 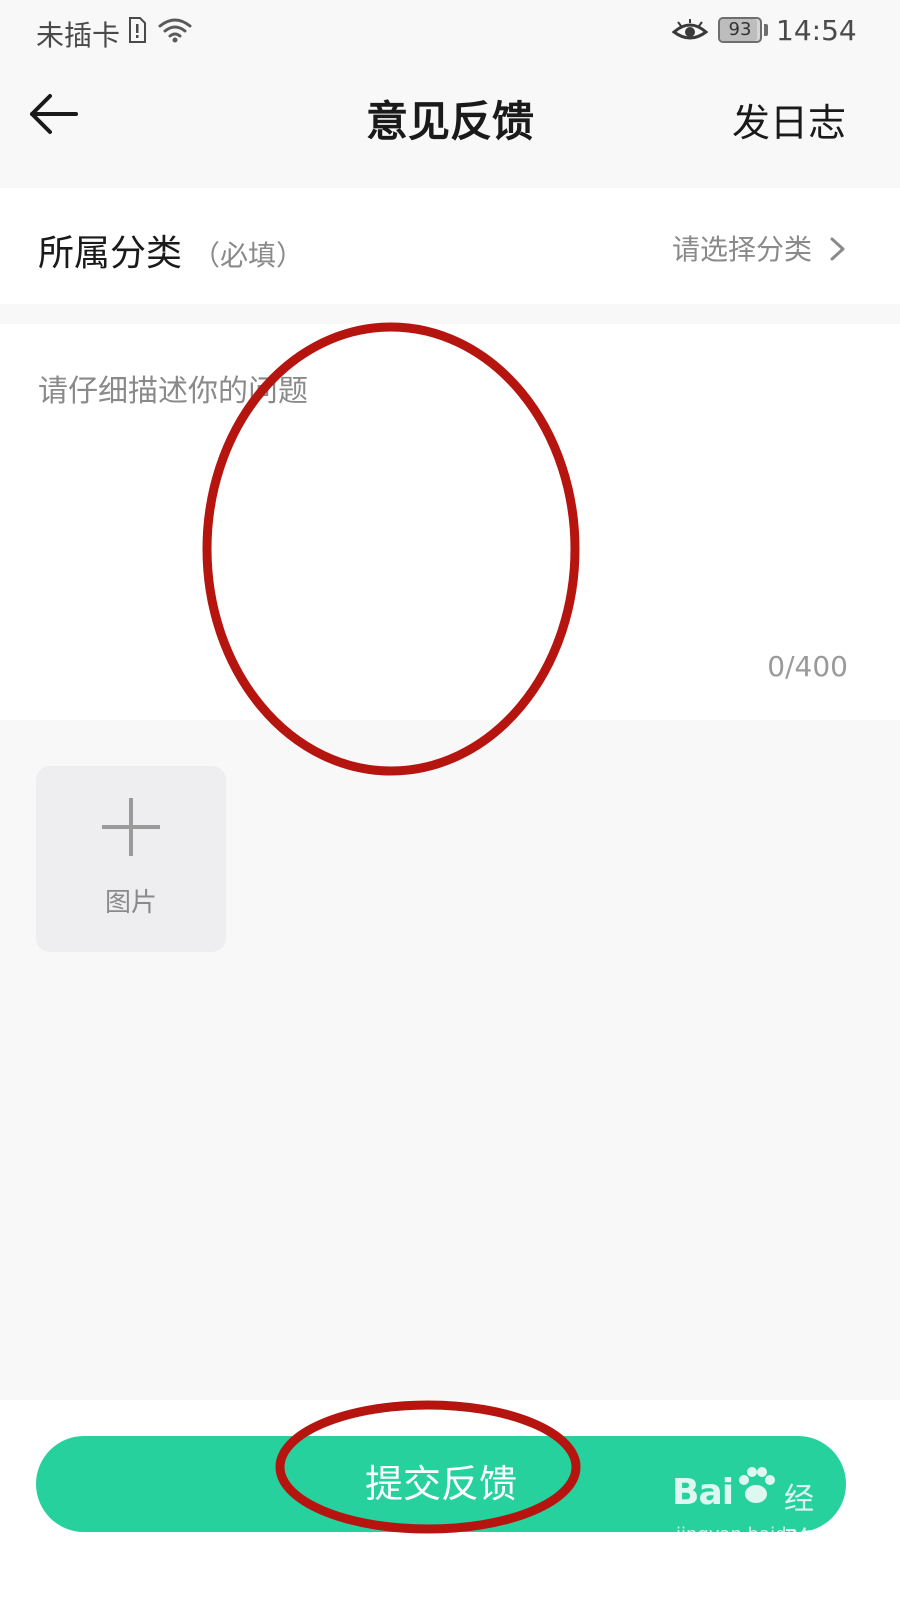 I want to click on battery-indicator: 93, so click(x=740, y=30).